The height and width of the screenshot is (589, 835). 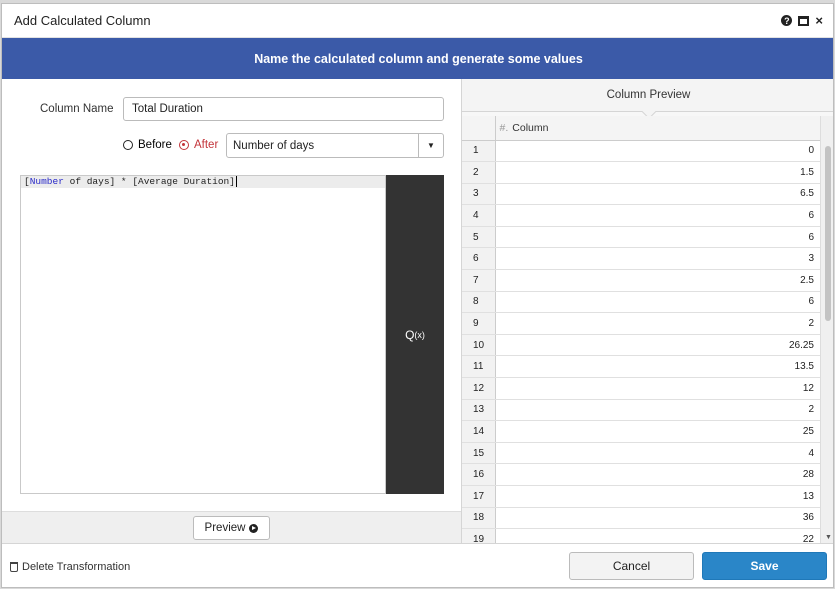 What do you see at coordinates (419, 334) in the screenshot?
I see `formula-x-label: (x)` at bounding box center [419, 334].